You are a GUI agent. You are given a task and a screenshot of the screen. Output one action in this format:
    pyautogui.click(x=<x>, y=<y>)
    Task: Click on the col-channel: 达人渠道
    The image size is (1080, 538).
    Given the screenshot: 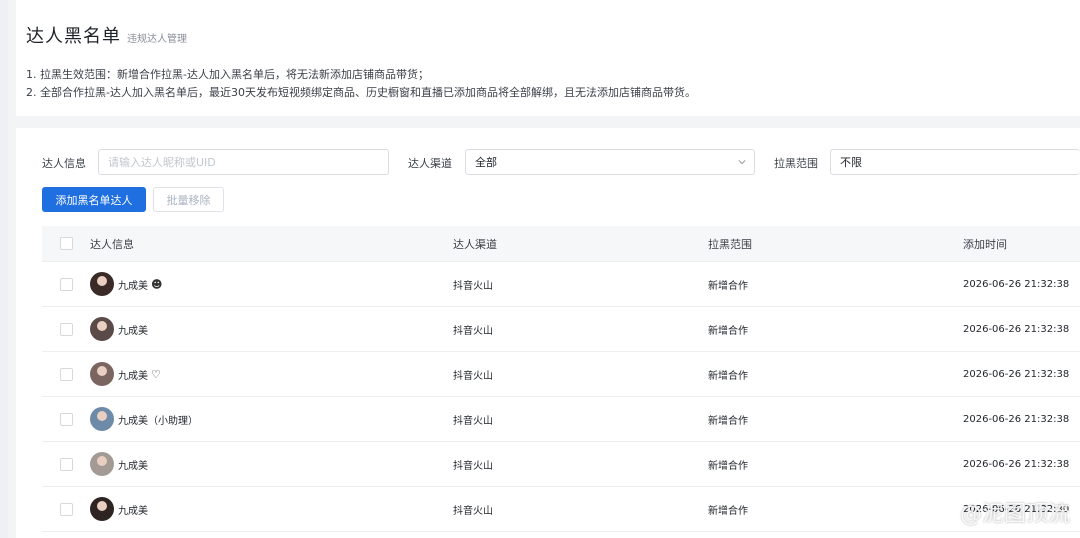 What is the action you would take?
    pyautogui.click(x=475, y=244)
    